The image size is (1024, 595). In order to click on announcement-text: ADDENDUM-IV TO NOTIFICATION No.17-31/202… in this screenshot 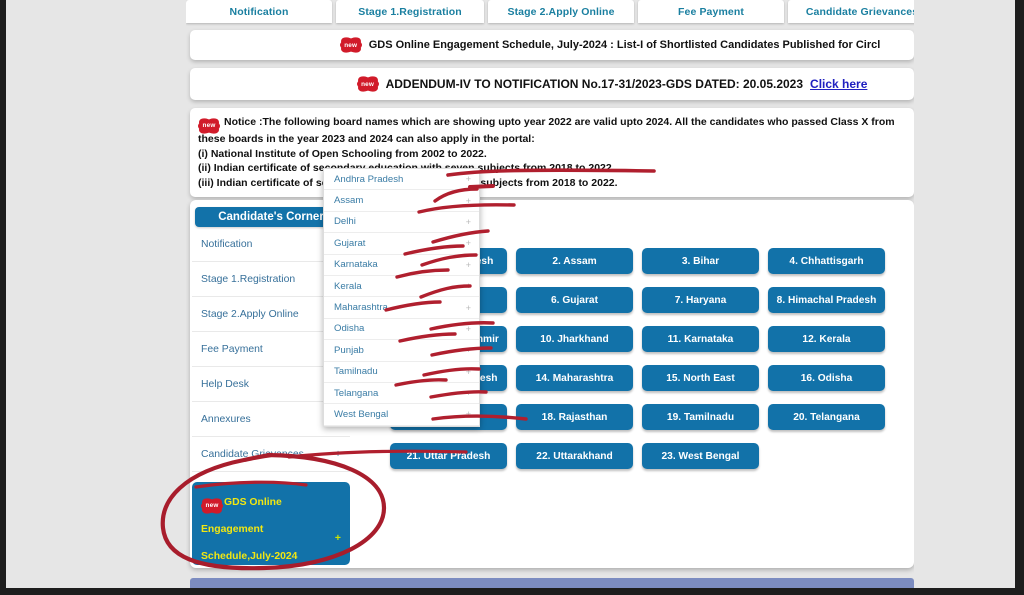, I will do `click(594, 84)`.